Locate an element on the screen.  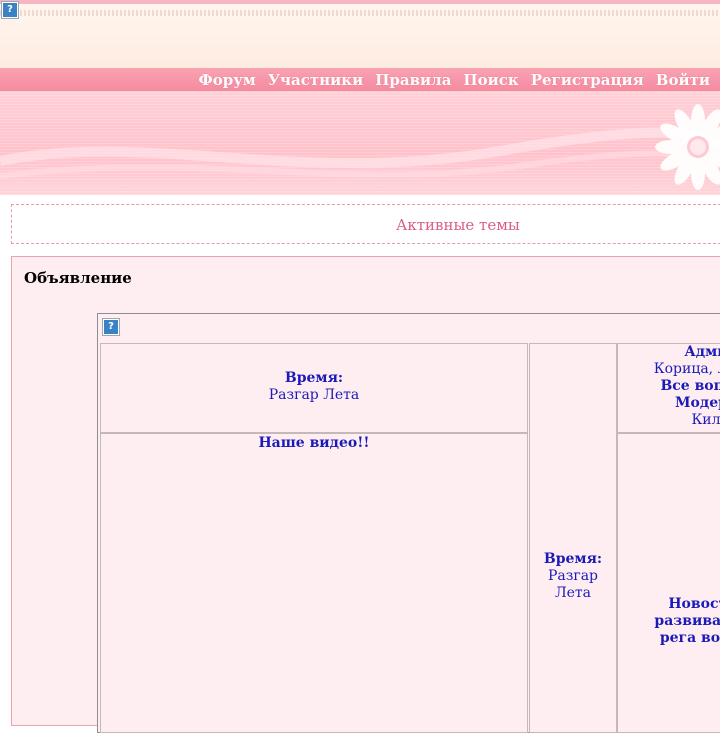
nav-item-register: Регистрация is located at coordinates (587, 80).